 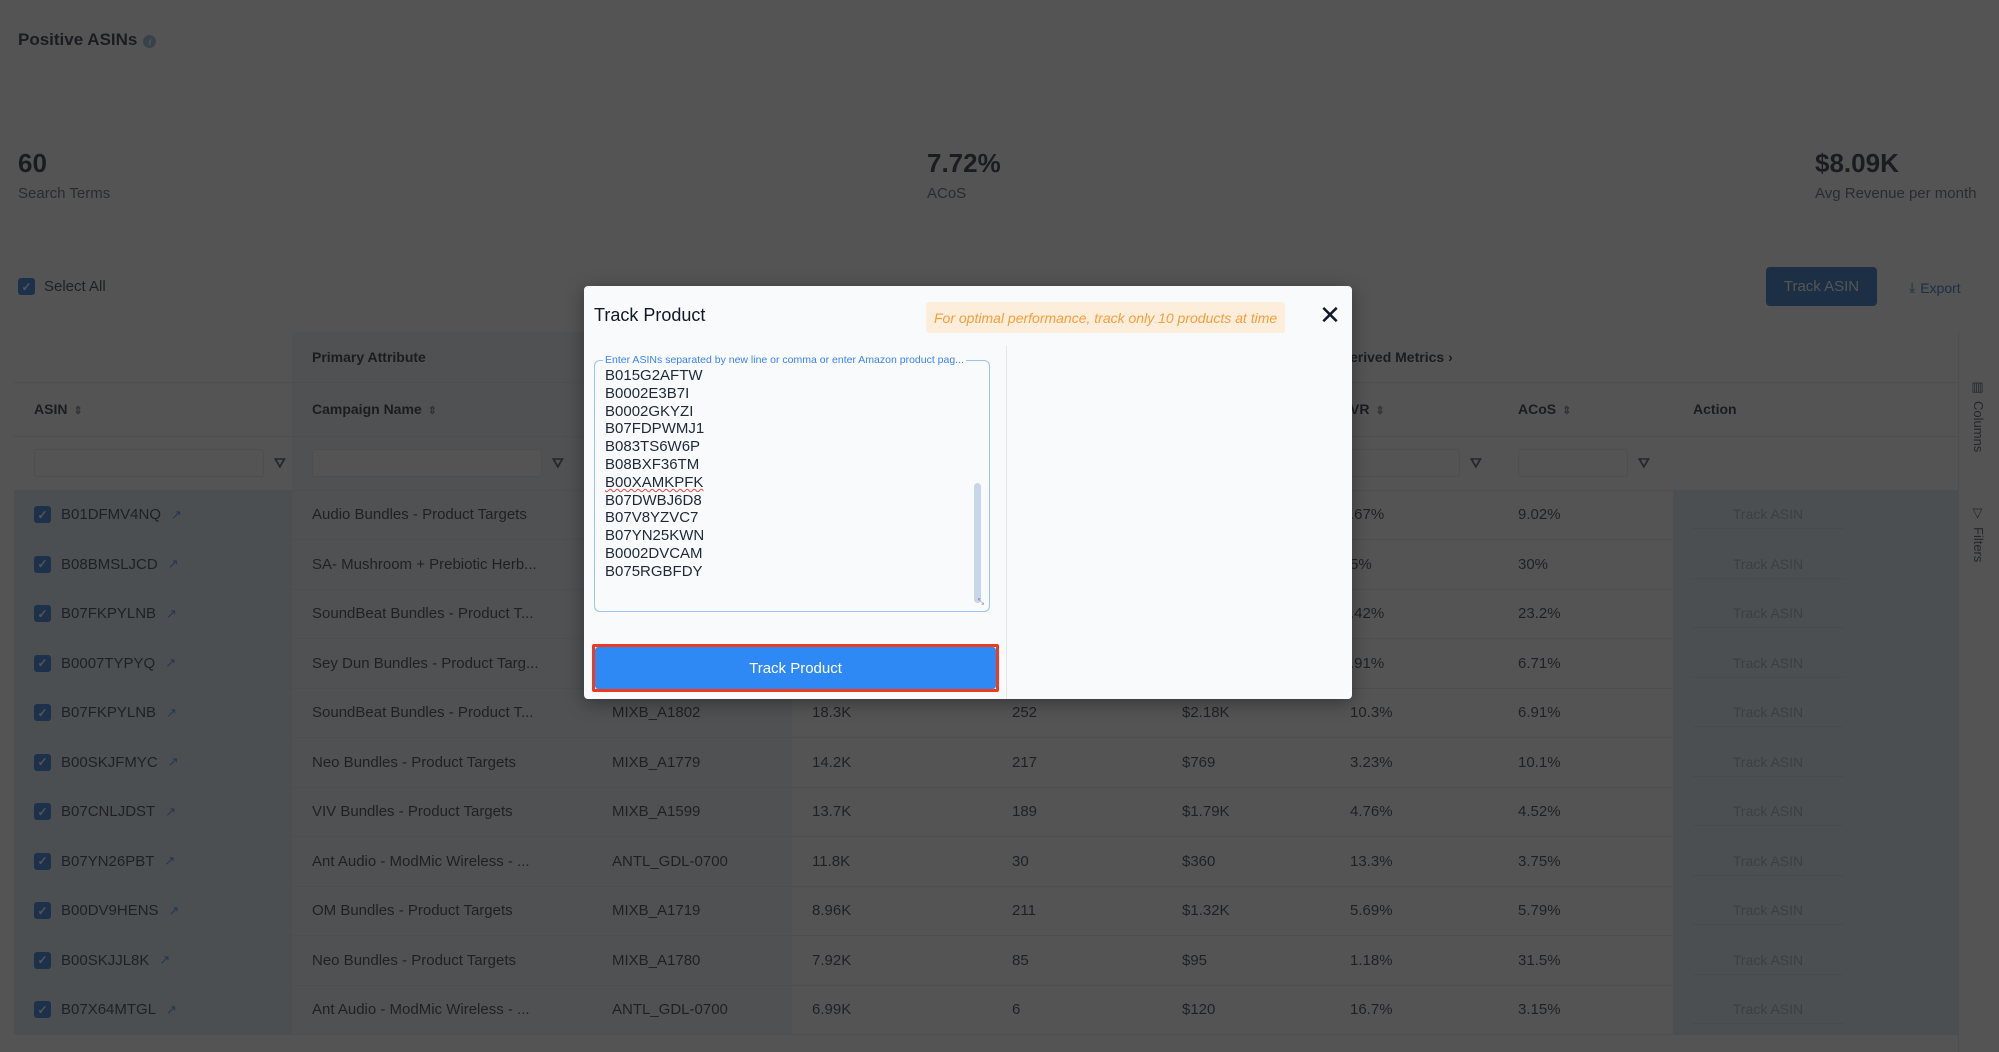 What do you see at coordinates (653, 500) in the screenshot?
I see `asin-line: B07DWBJ6D8` at bounding box center [653, 500].